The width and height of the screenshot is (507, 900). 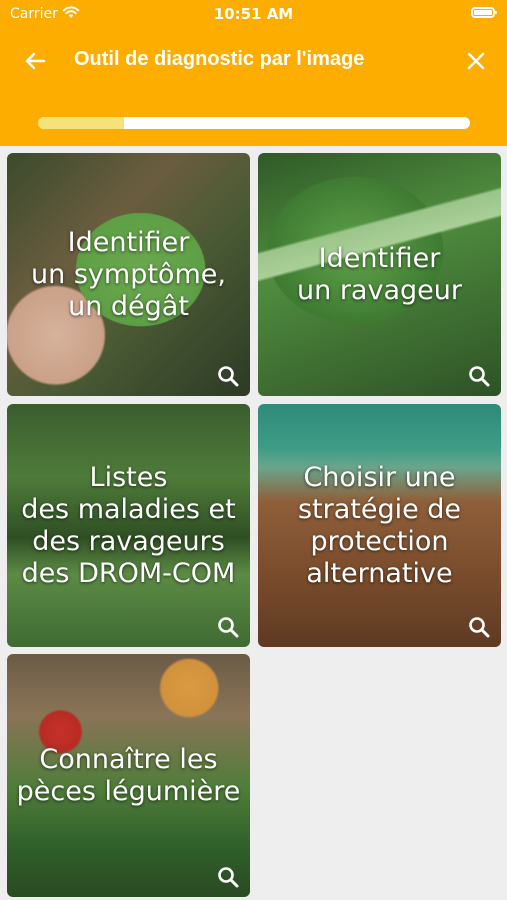 What do you see at coordinates (35, 61) in the screenshot?
I see `back-arrow-icon` at bounding box center [35, 61].